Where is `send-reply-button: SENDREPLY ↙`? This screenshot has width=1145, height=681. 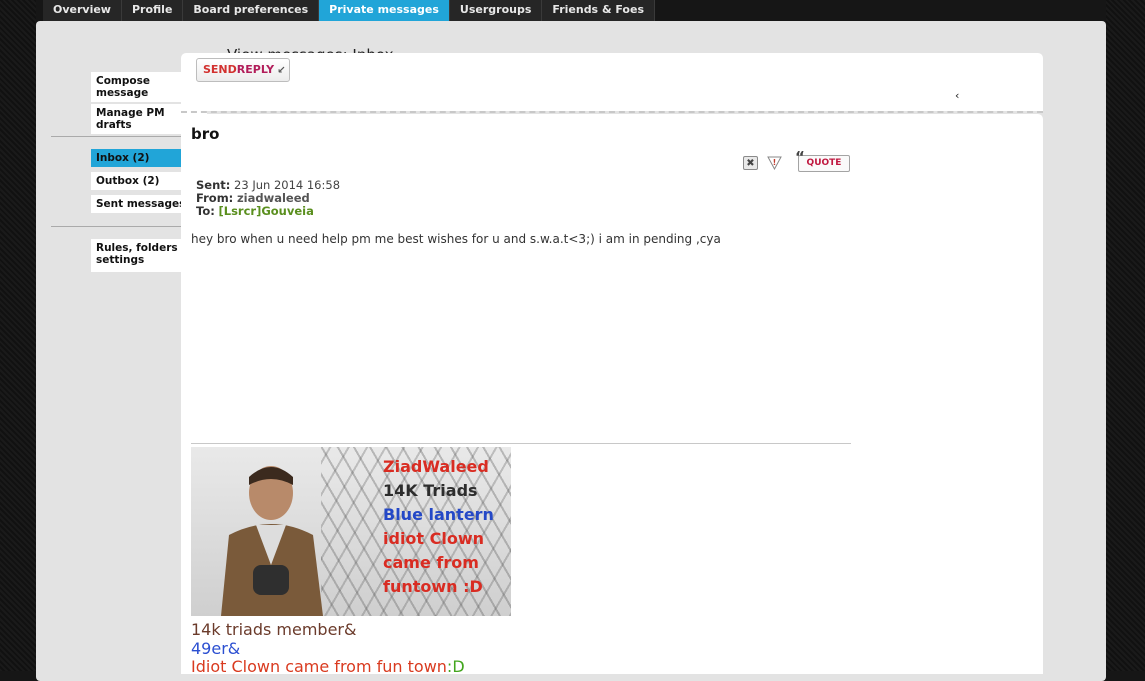
send-reply-button: SENDREPLY ↙ is located at coordinates (243, 70).